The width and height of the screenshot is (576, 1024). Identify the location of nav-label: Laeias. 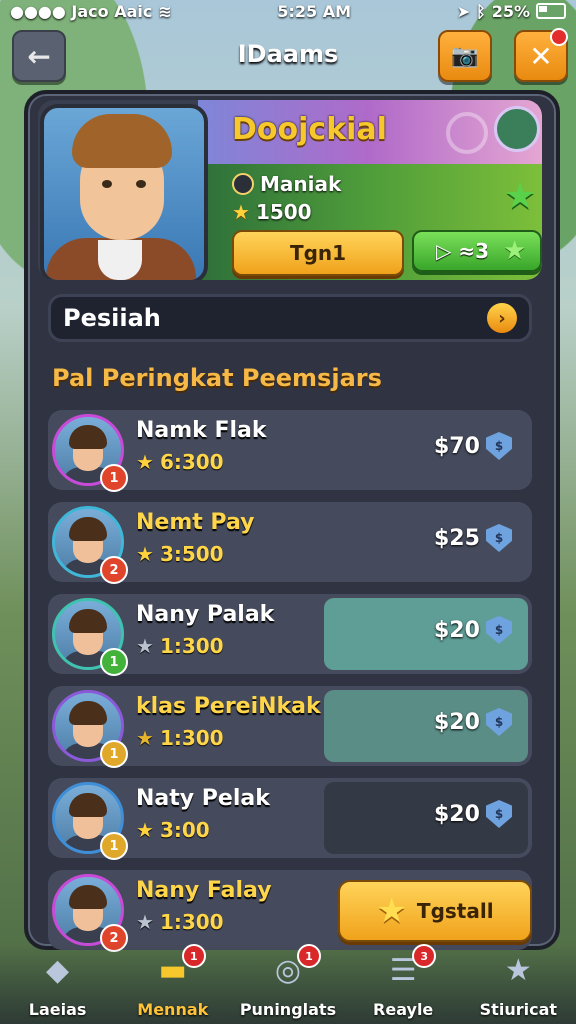
(57, 1009).